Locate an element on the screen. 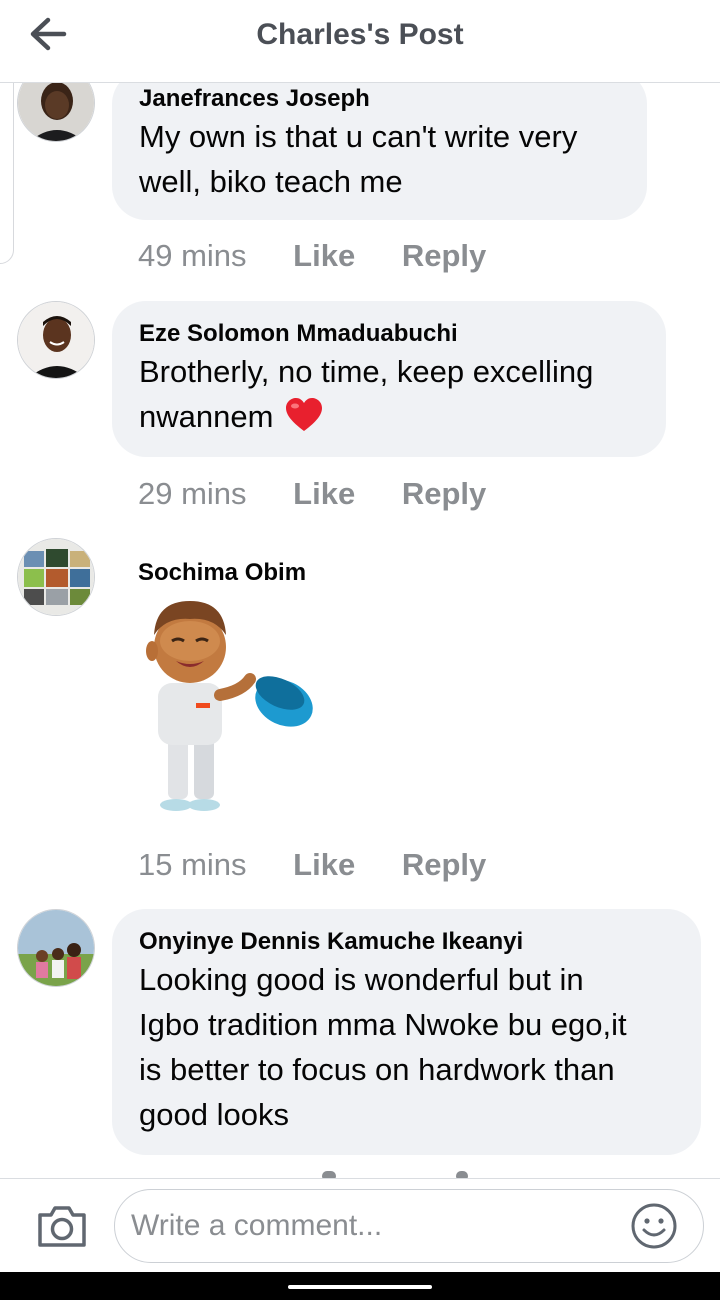 This screenshot has height=1300, width=720. comment-line: good looks is located at coordinates (214, 1114).